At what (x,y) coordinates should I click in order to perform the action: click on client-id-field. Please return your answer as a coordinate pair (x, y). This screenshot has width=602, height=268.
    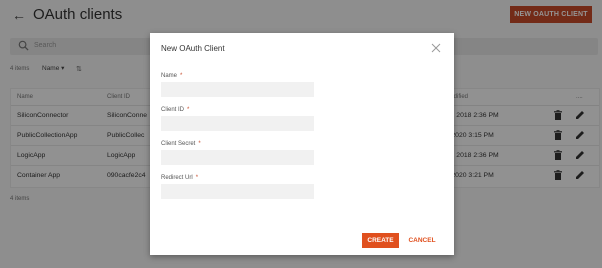
    Looking at the image, I should click on (237, 123).